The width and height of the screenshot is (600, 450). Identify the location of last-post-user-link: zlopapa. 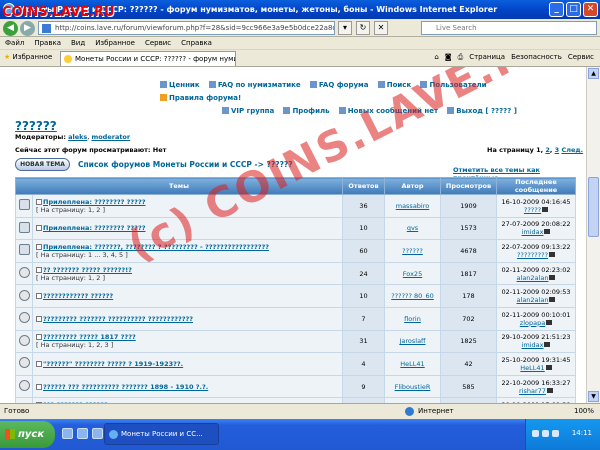
(532, 323).